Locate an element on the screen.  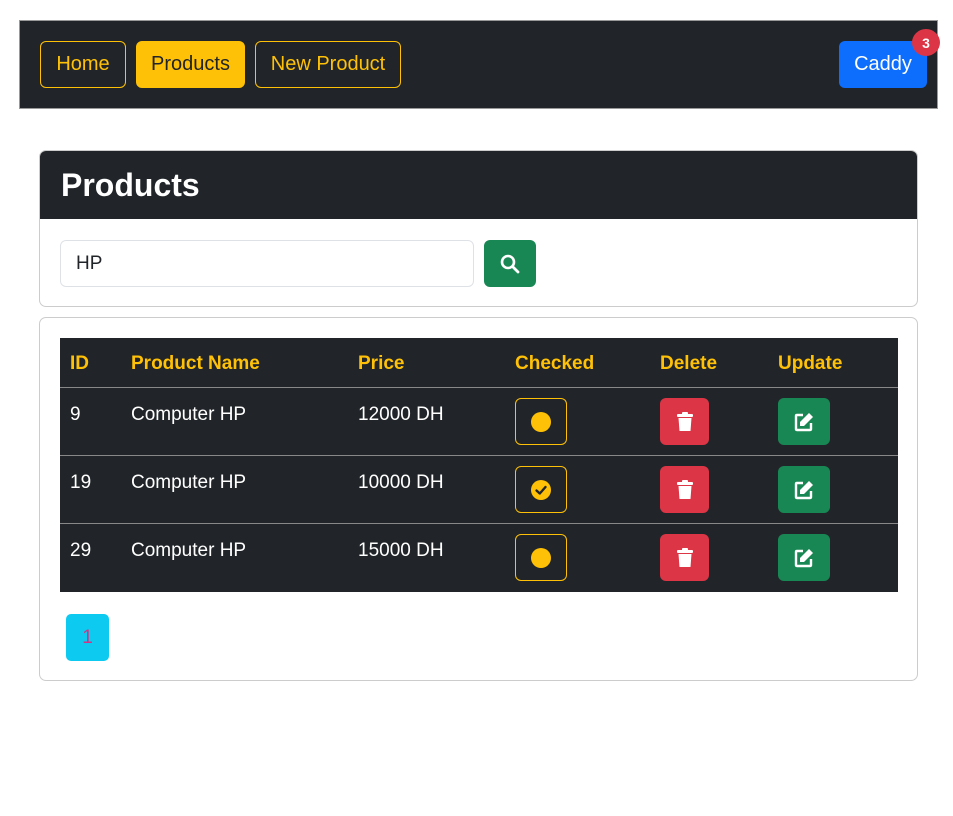
table-row: 9 Computer HP 12000 DH is located at coordinates (479, 422).